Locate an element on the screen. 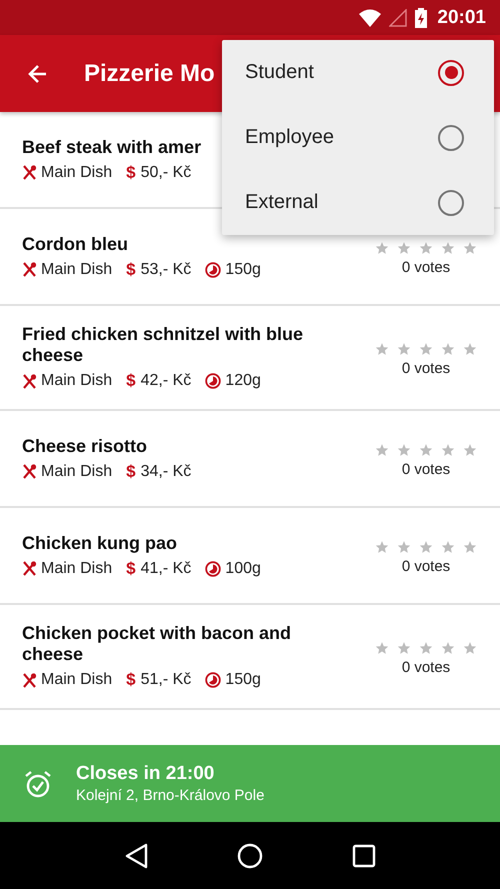 Image resolution: width=500 pixels, height=889 pixels. menu-item-label: Student is located at coordinates (279, 72).